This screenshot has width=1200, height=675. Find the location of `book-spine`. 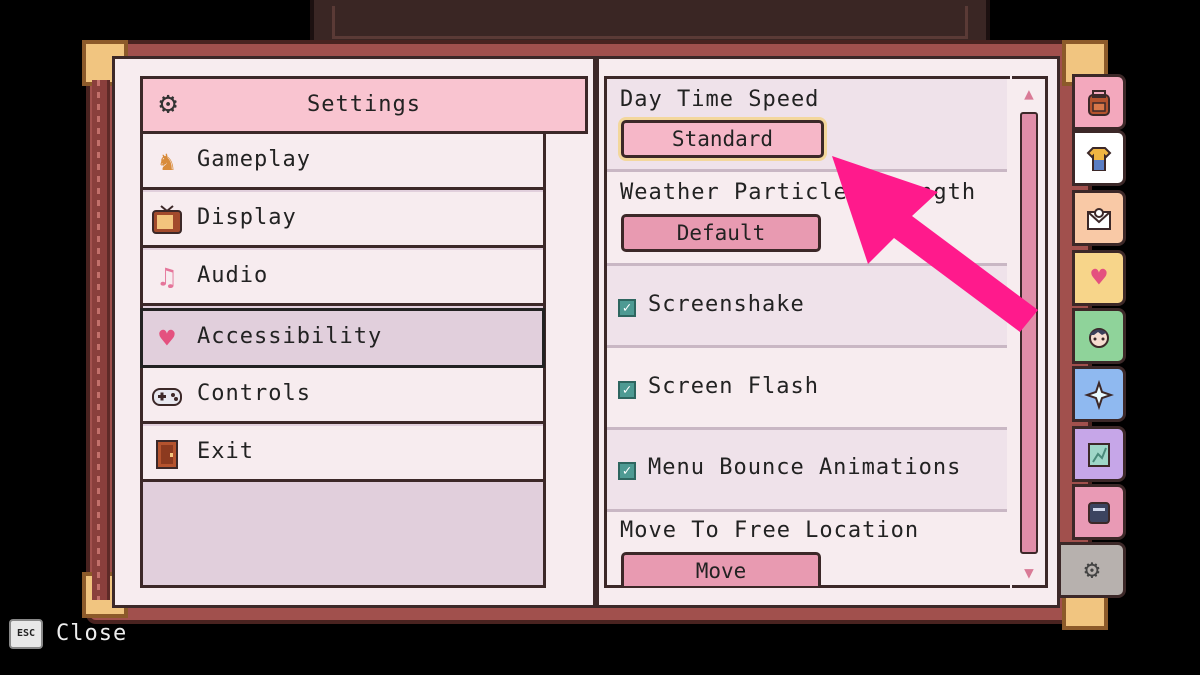

book-spine is located at coordinates (101, 340).